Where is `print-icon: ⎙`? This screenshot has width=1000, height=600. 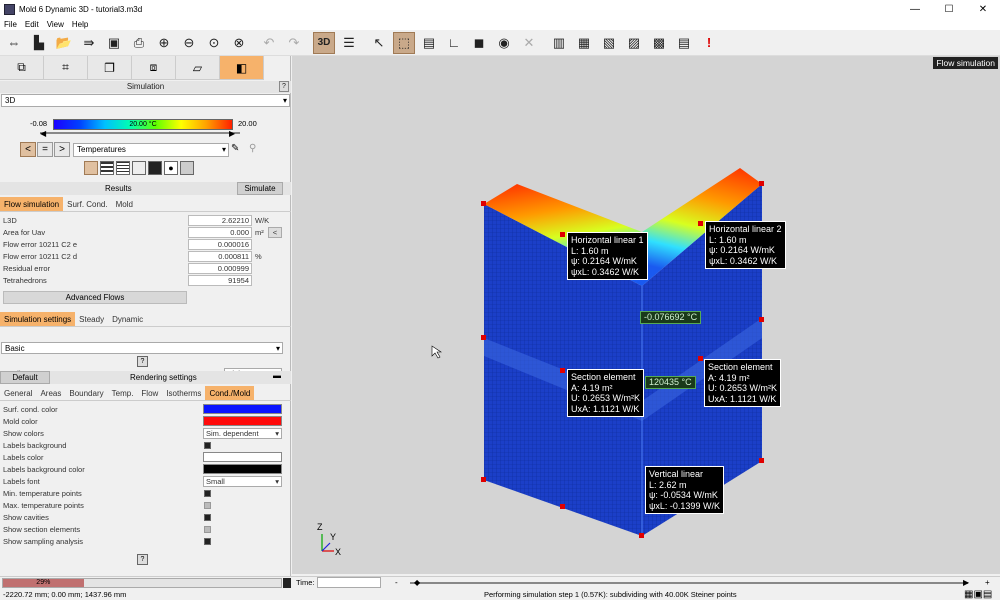
print-icon: ⎙ is located at coordinates (139, 43).